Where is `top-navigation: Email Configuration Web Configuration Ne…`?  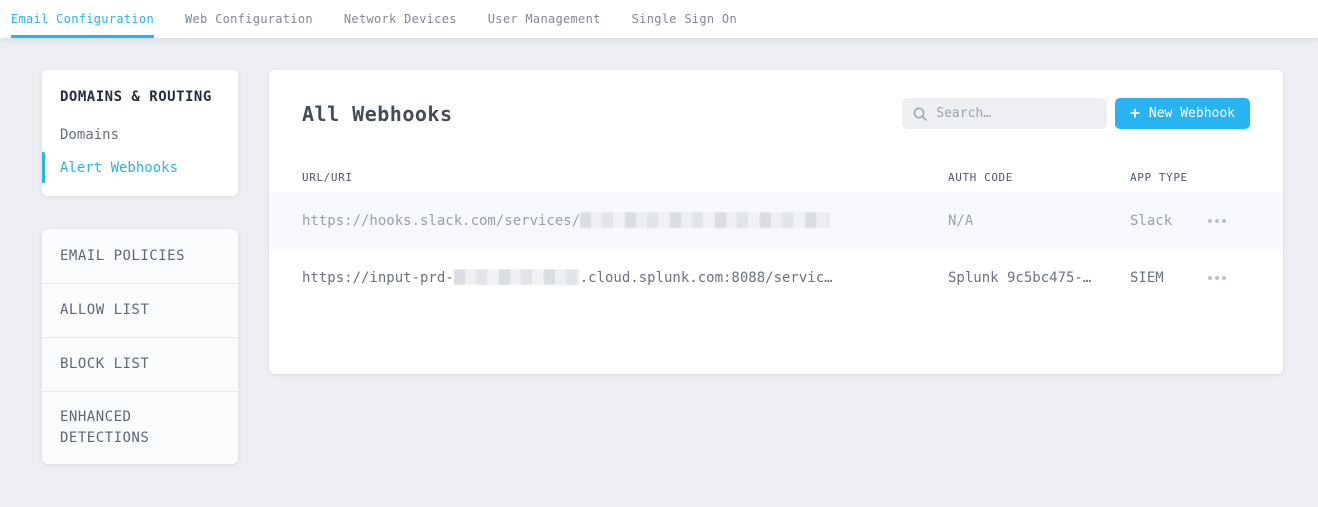 top-navigation: Email Configuration Web Configuration Ne… is located at coordinates (659, 19).